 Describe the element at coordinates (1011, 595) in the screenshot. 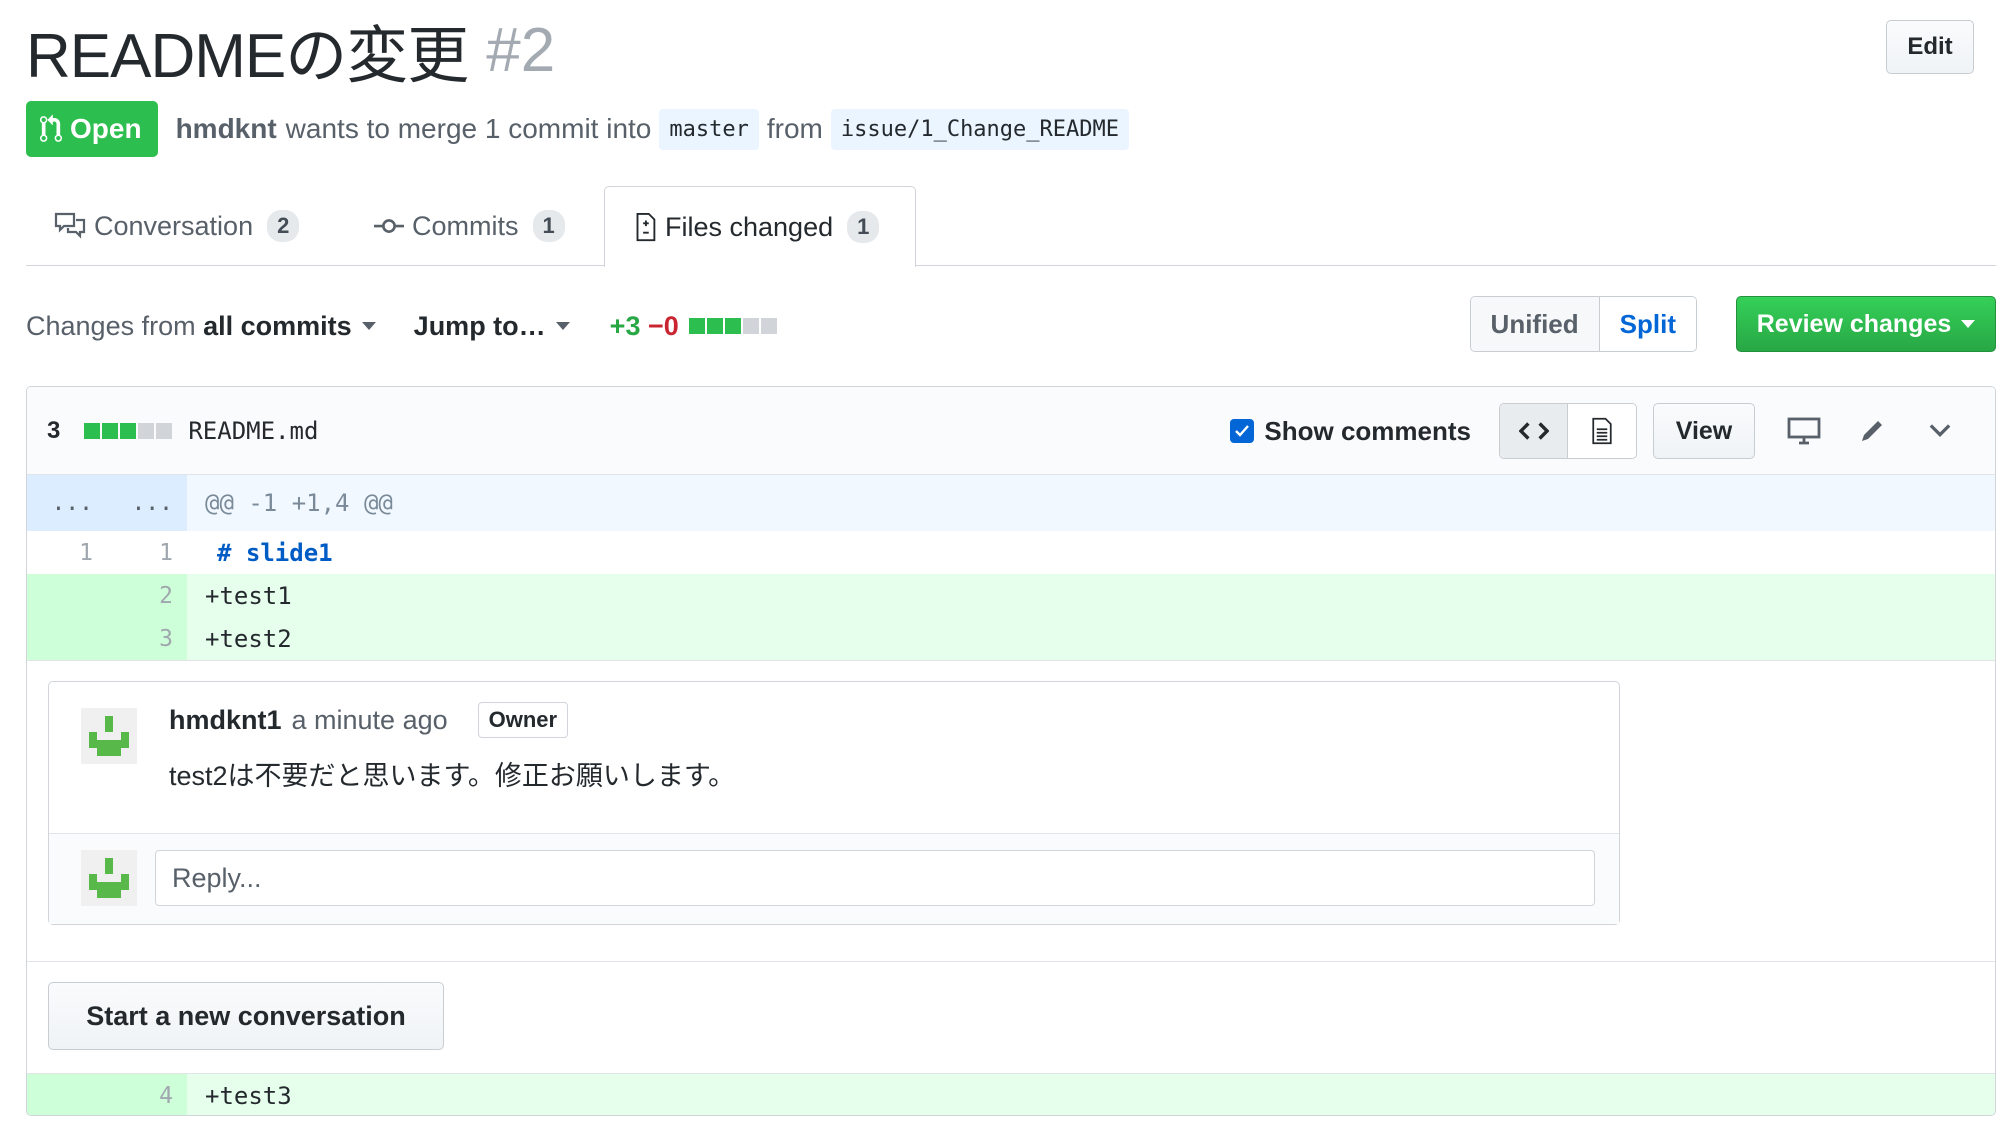

I see `diff-line-addition: 2 +test1` at that location.